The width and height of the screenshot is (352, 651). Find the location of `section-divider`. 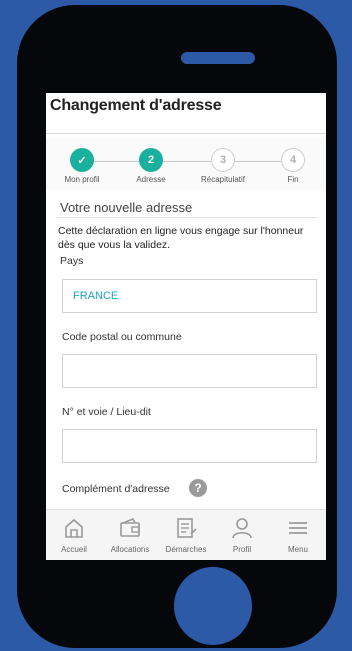

section-divider is located at coordinates (187, 217).